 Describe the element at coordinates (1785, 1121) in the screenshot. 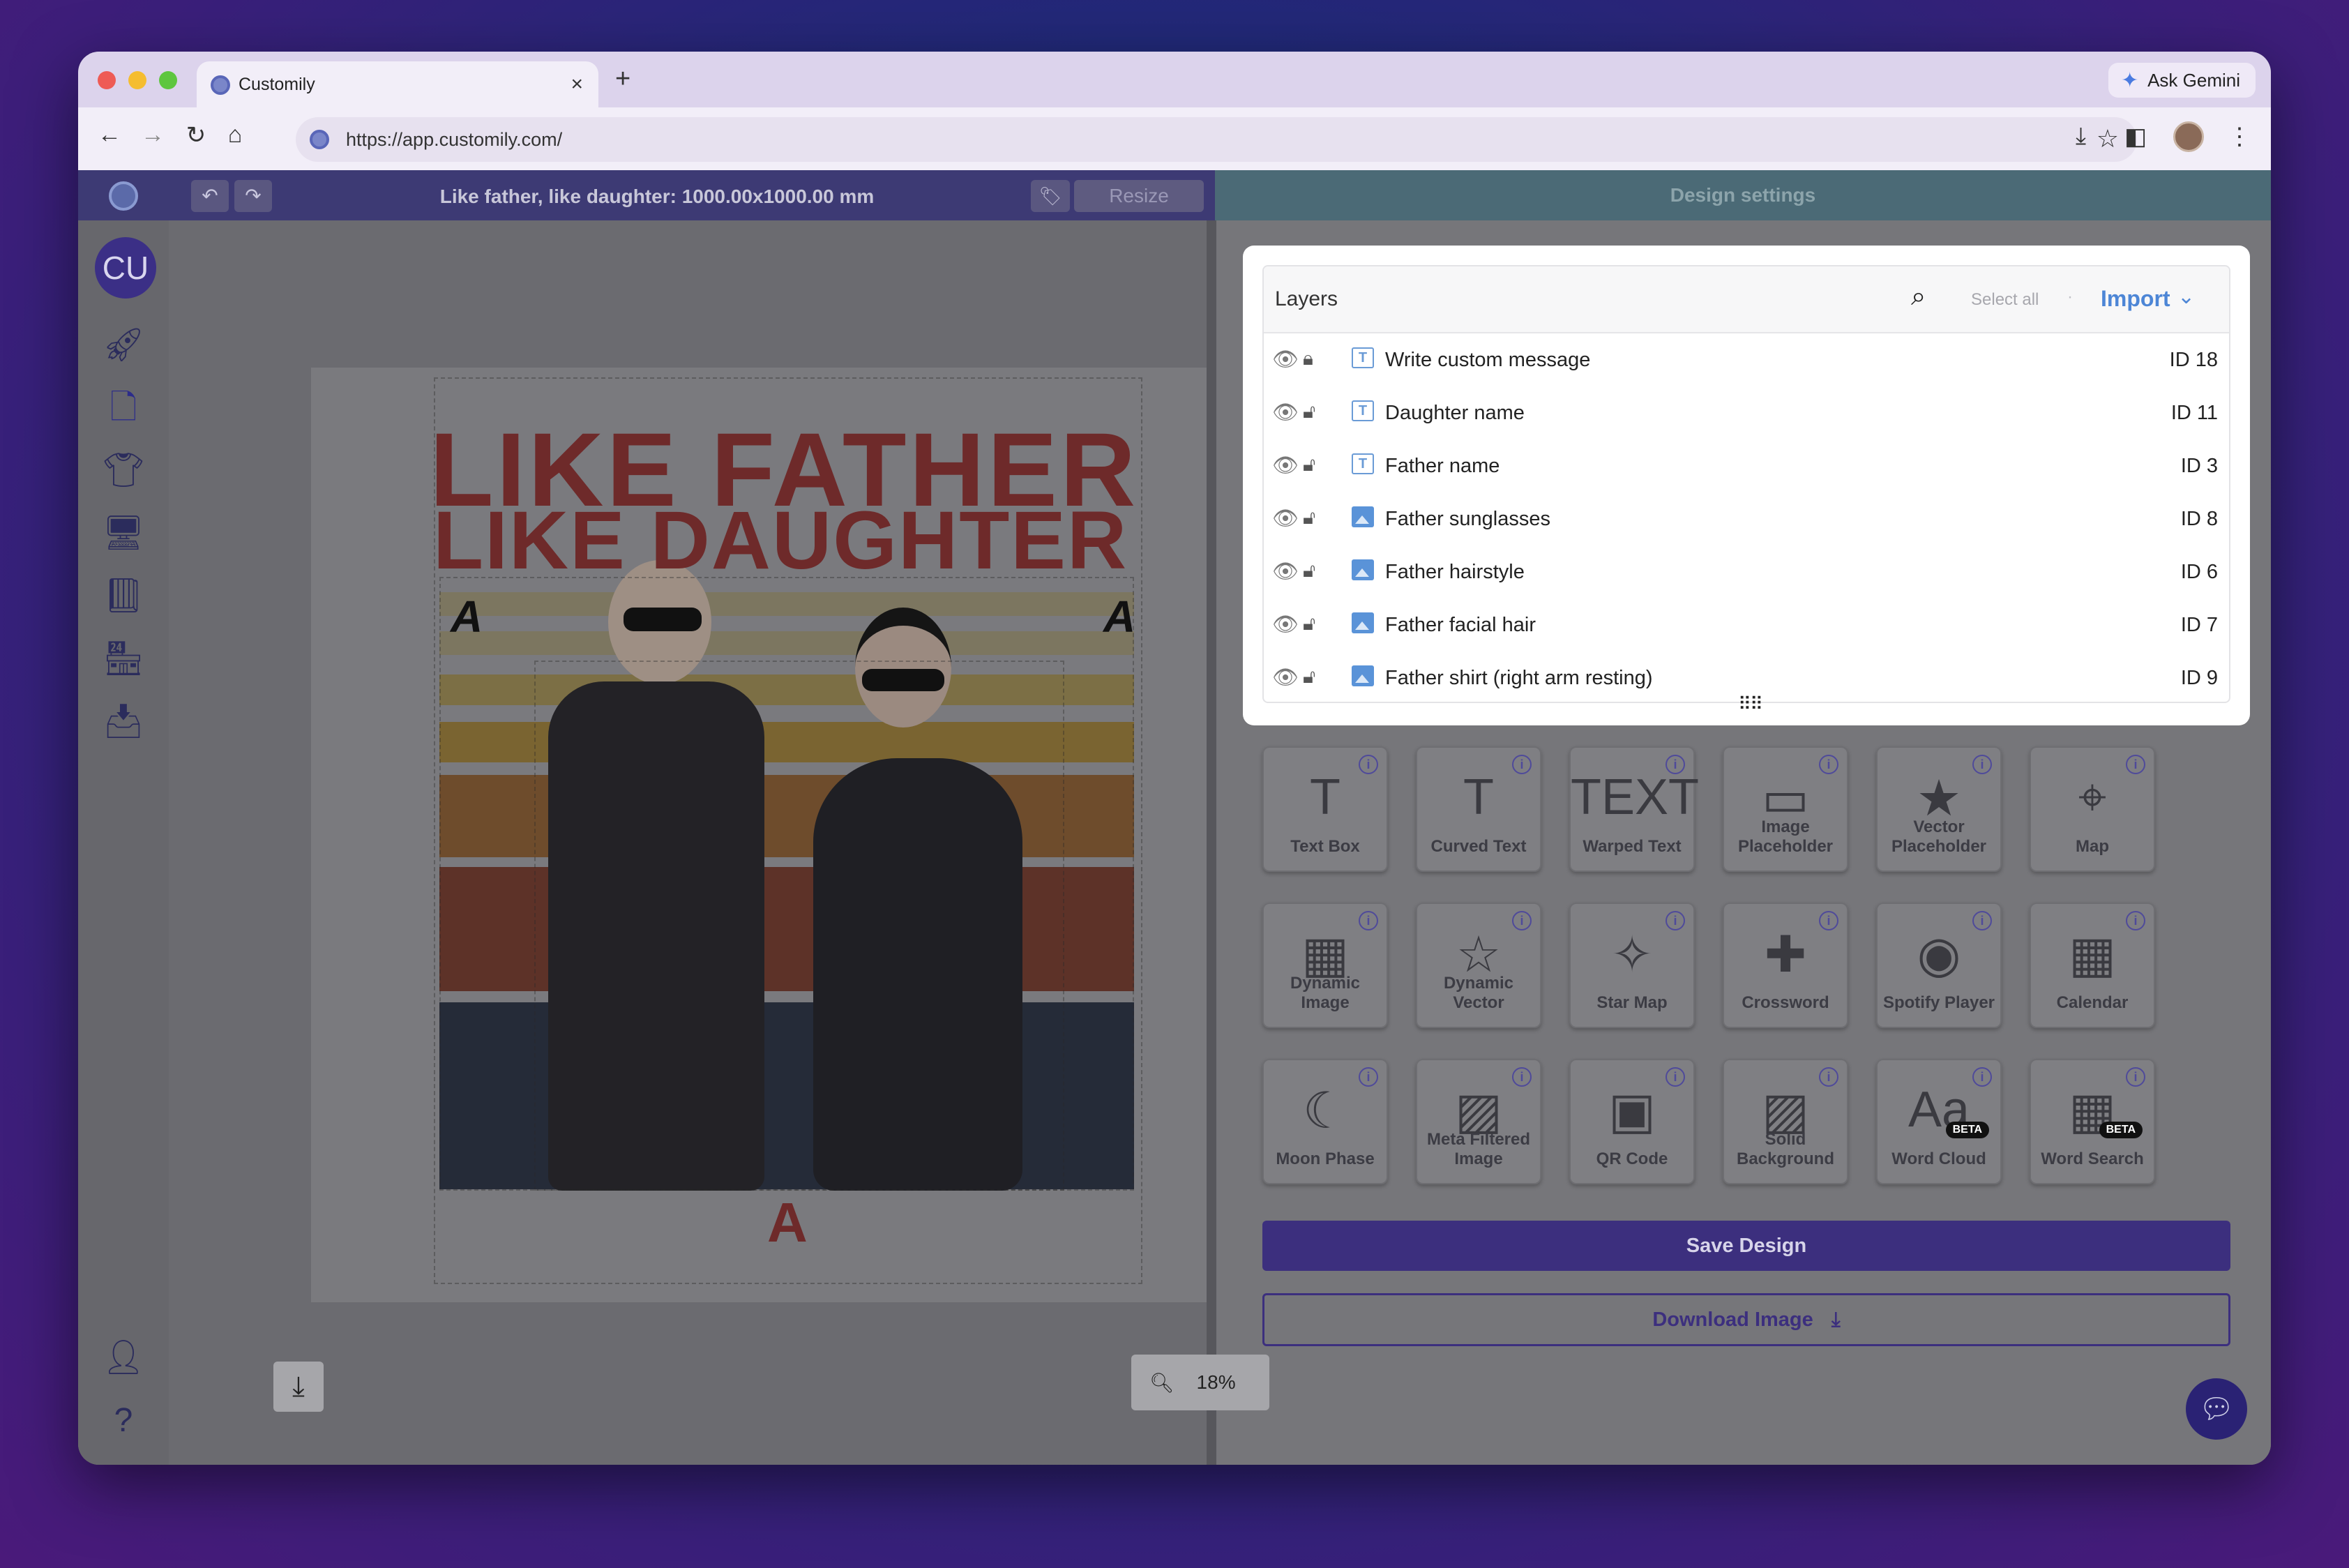

I see `element-tile-solid-background: i ▨ Solid Background` at that location.